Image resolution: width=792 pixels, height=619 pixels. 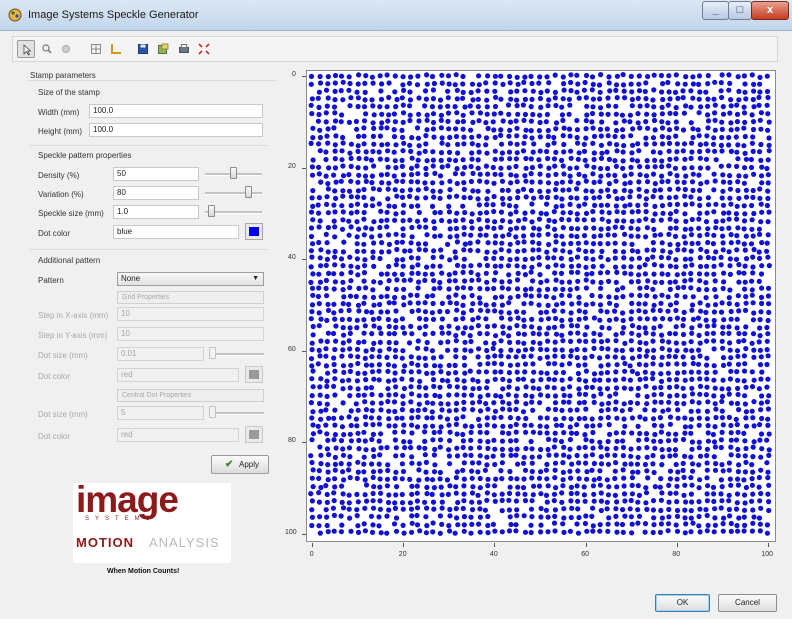 I want to click on speckle-size-slider-handle, so click(x=211, y=211).